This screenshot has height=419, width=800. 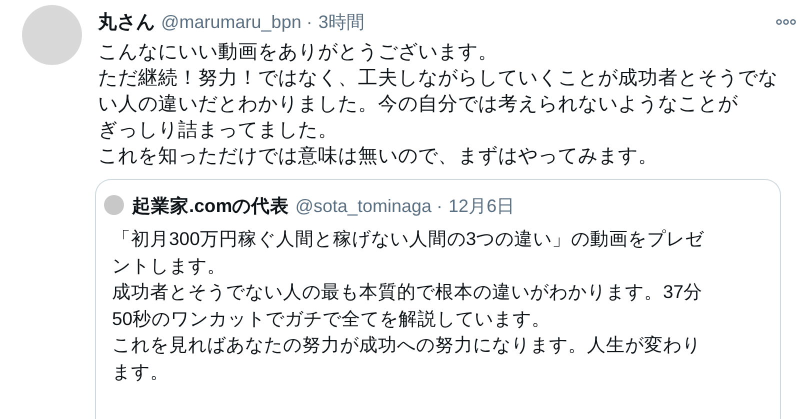 What do you see at coordinates (407, 358) in the screenshot?
I see `quoted-tweet-text: これを見ればあなたの努力が成功への努力になります。人生が変わります。` at bounding box center [407, 358].